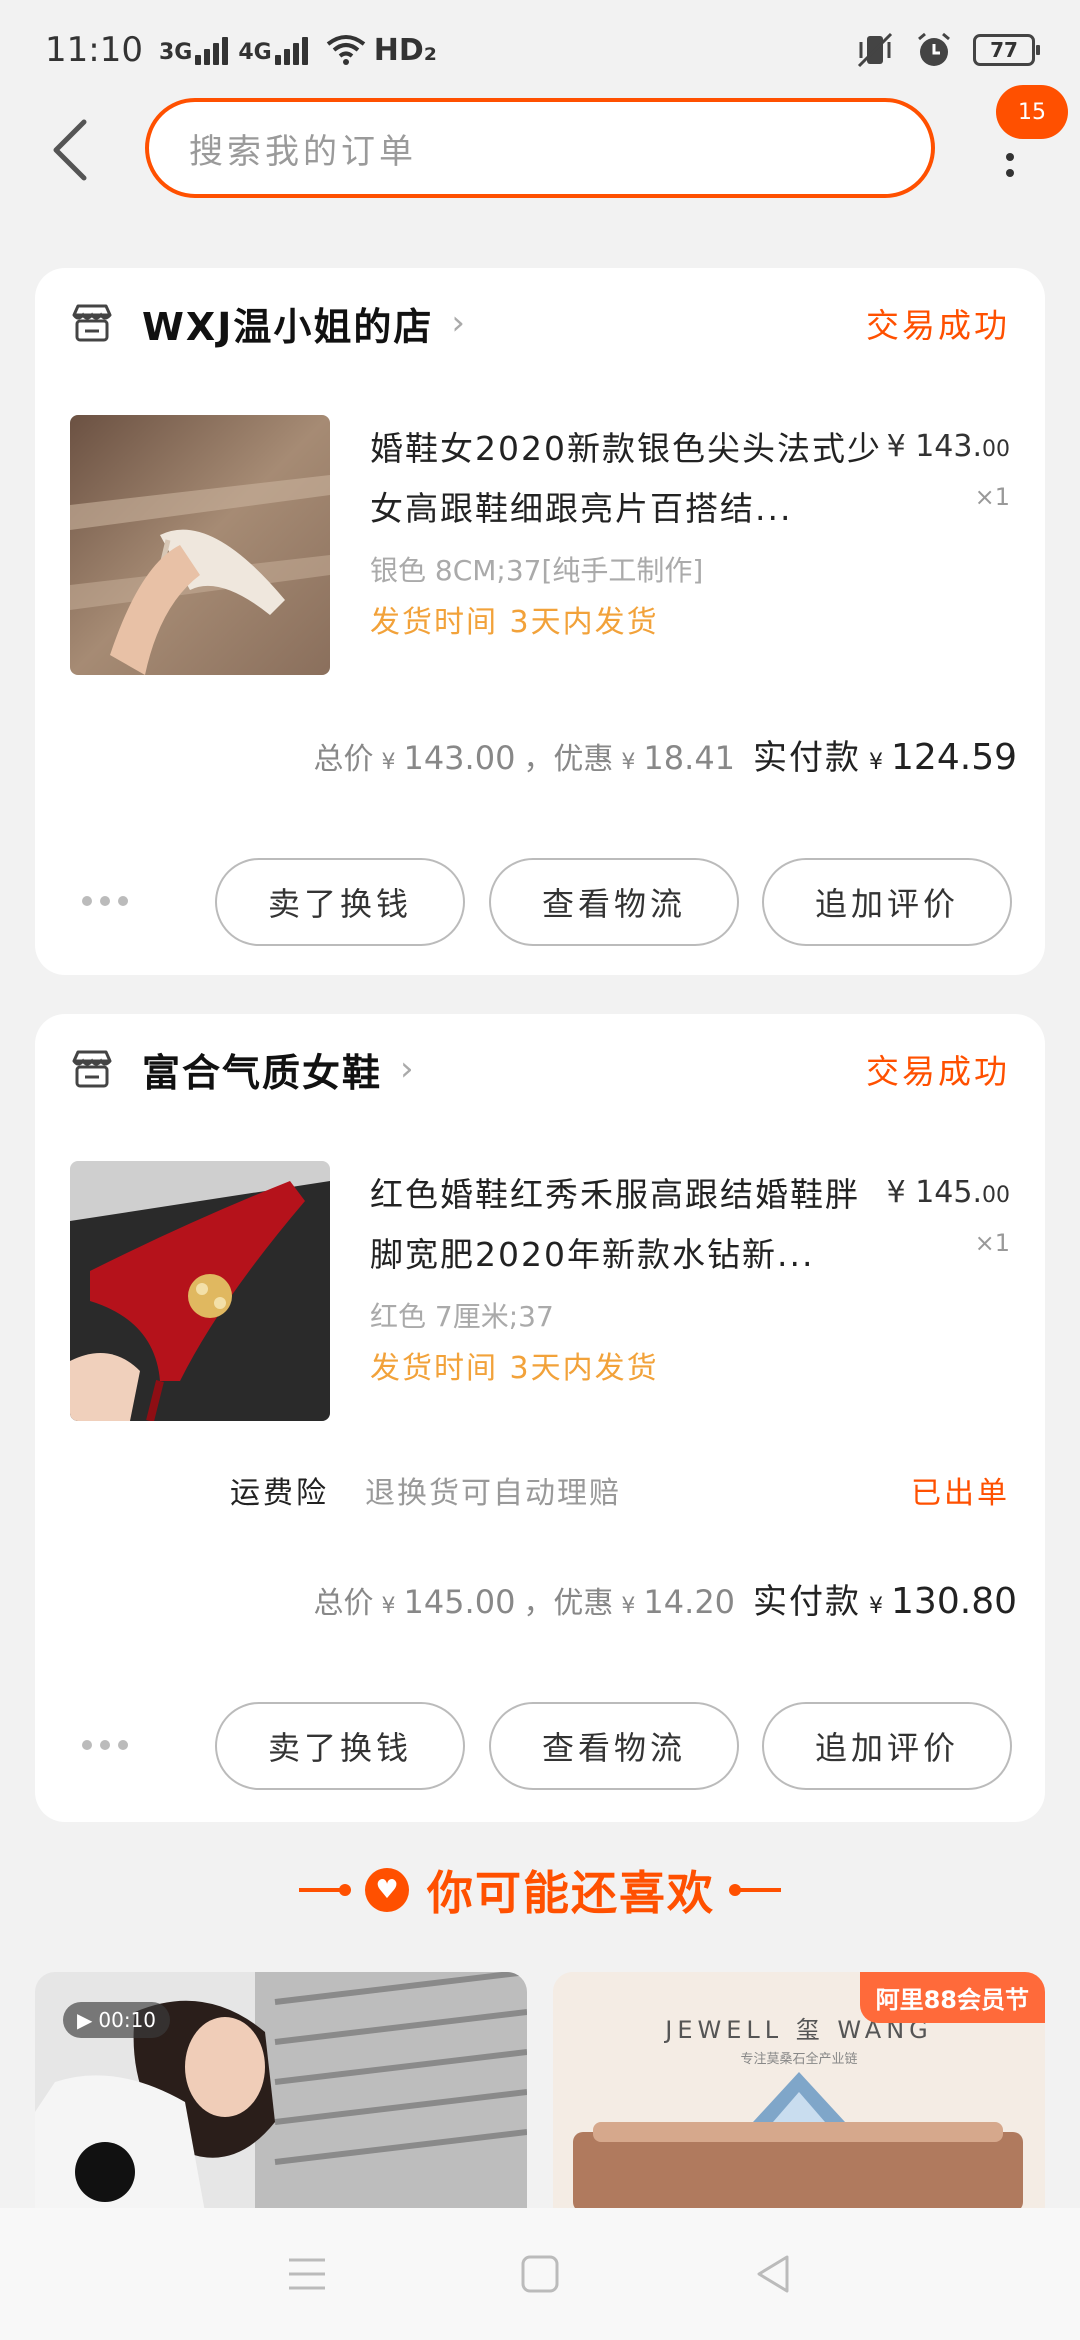  I want to click on shop-name: 富合气质女鞋, so click(262, 1069).